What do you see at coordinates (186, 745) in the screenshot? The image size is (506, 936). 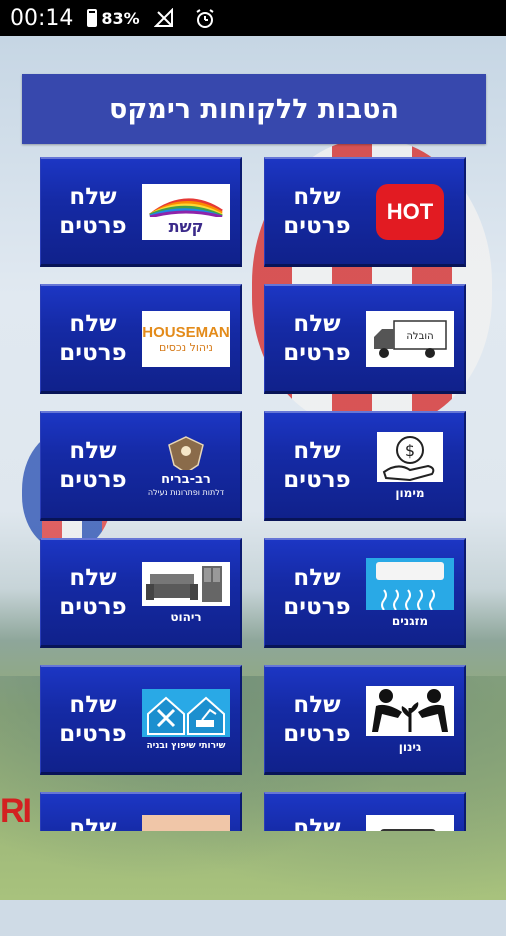 I see `tile-caption: שירותי שיפוץ ובניה` at bounding box center [186, 745].